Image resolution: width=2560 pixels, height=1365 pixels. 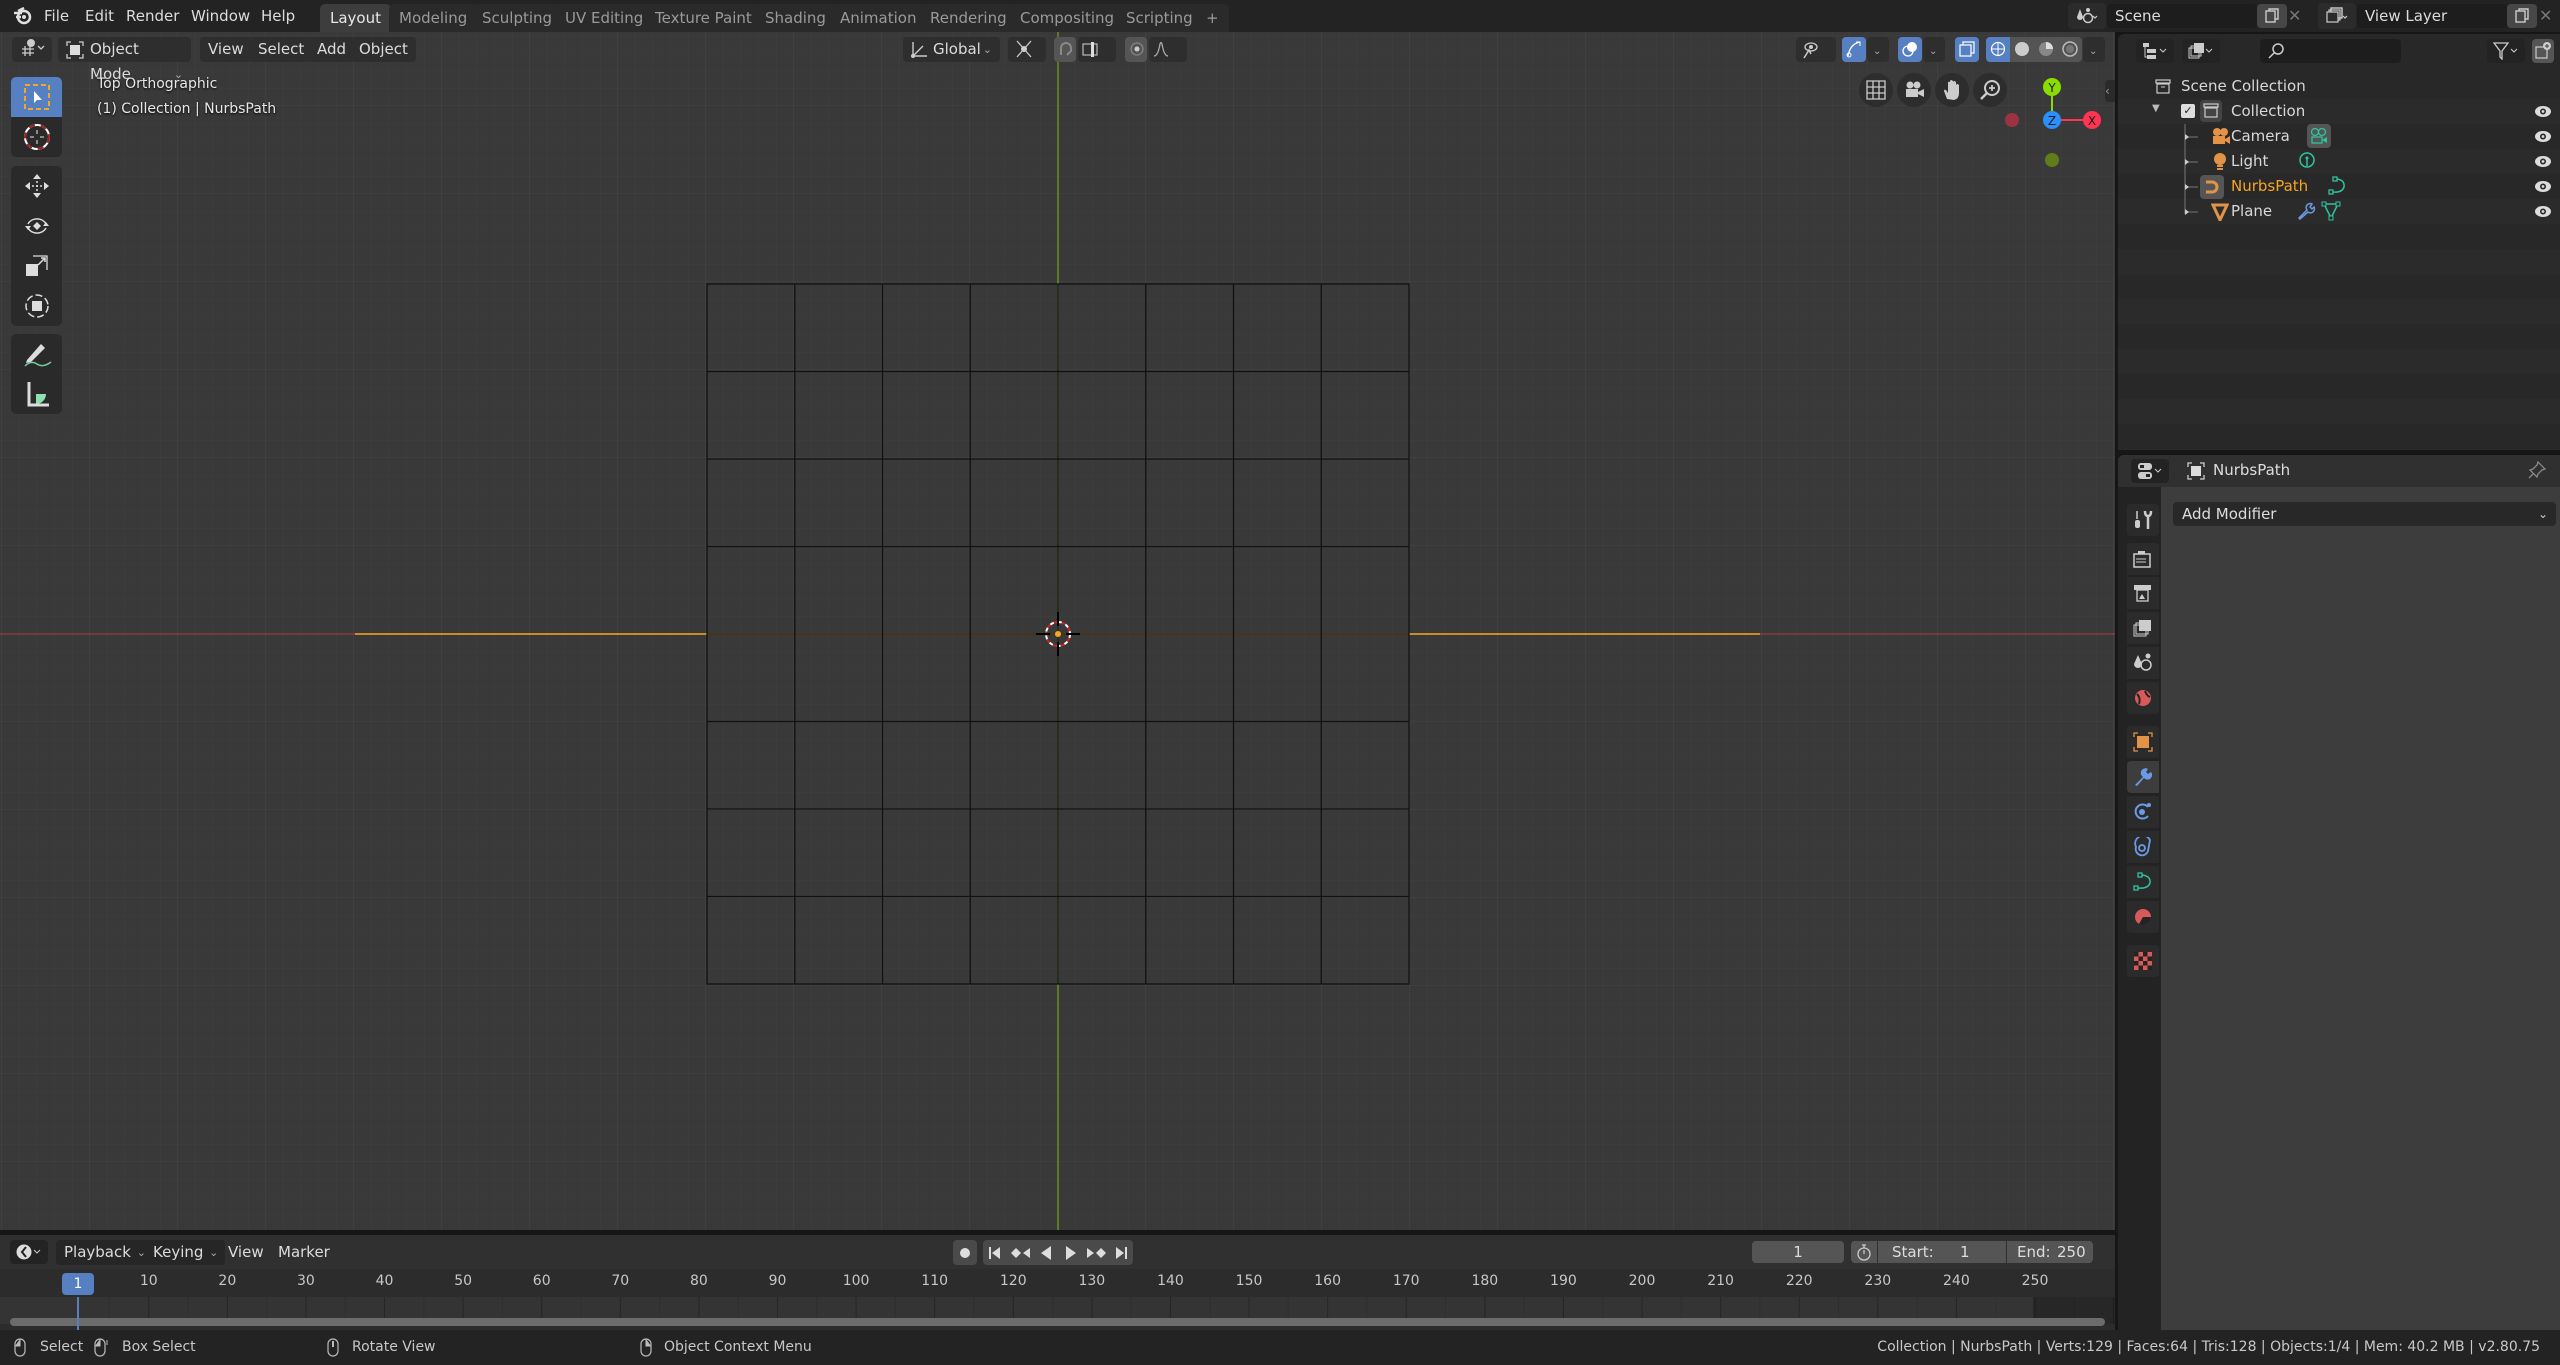 I want to click on add-menu: Add, so click(x=332, y=49).